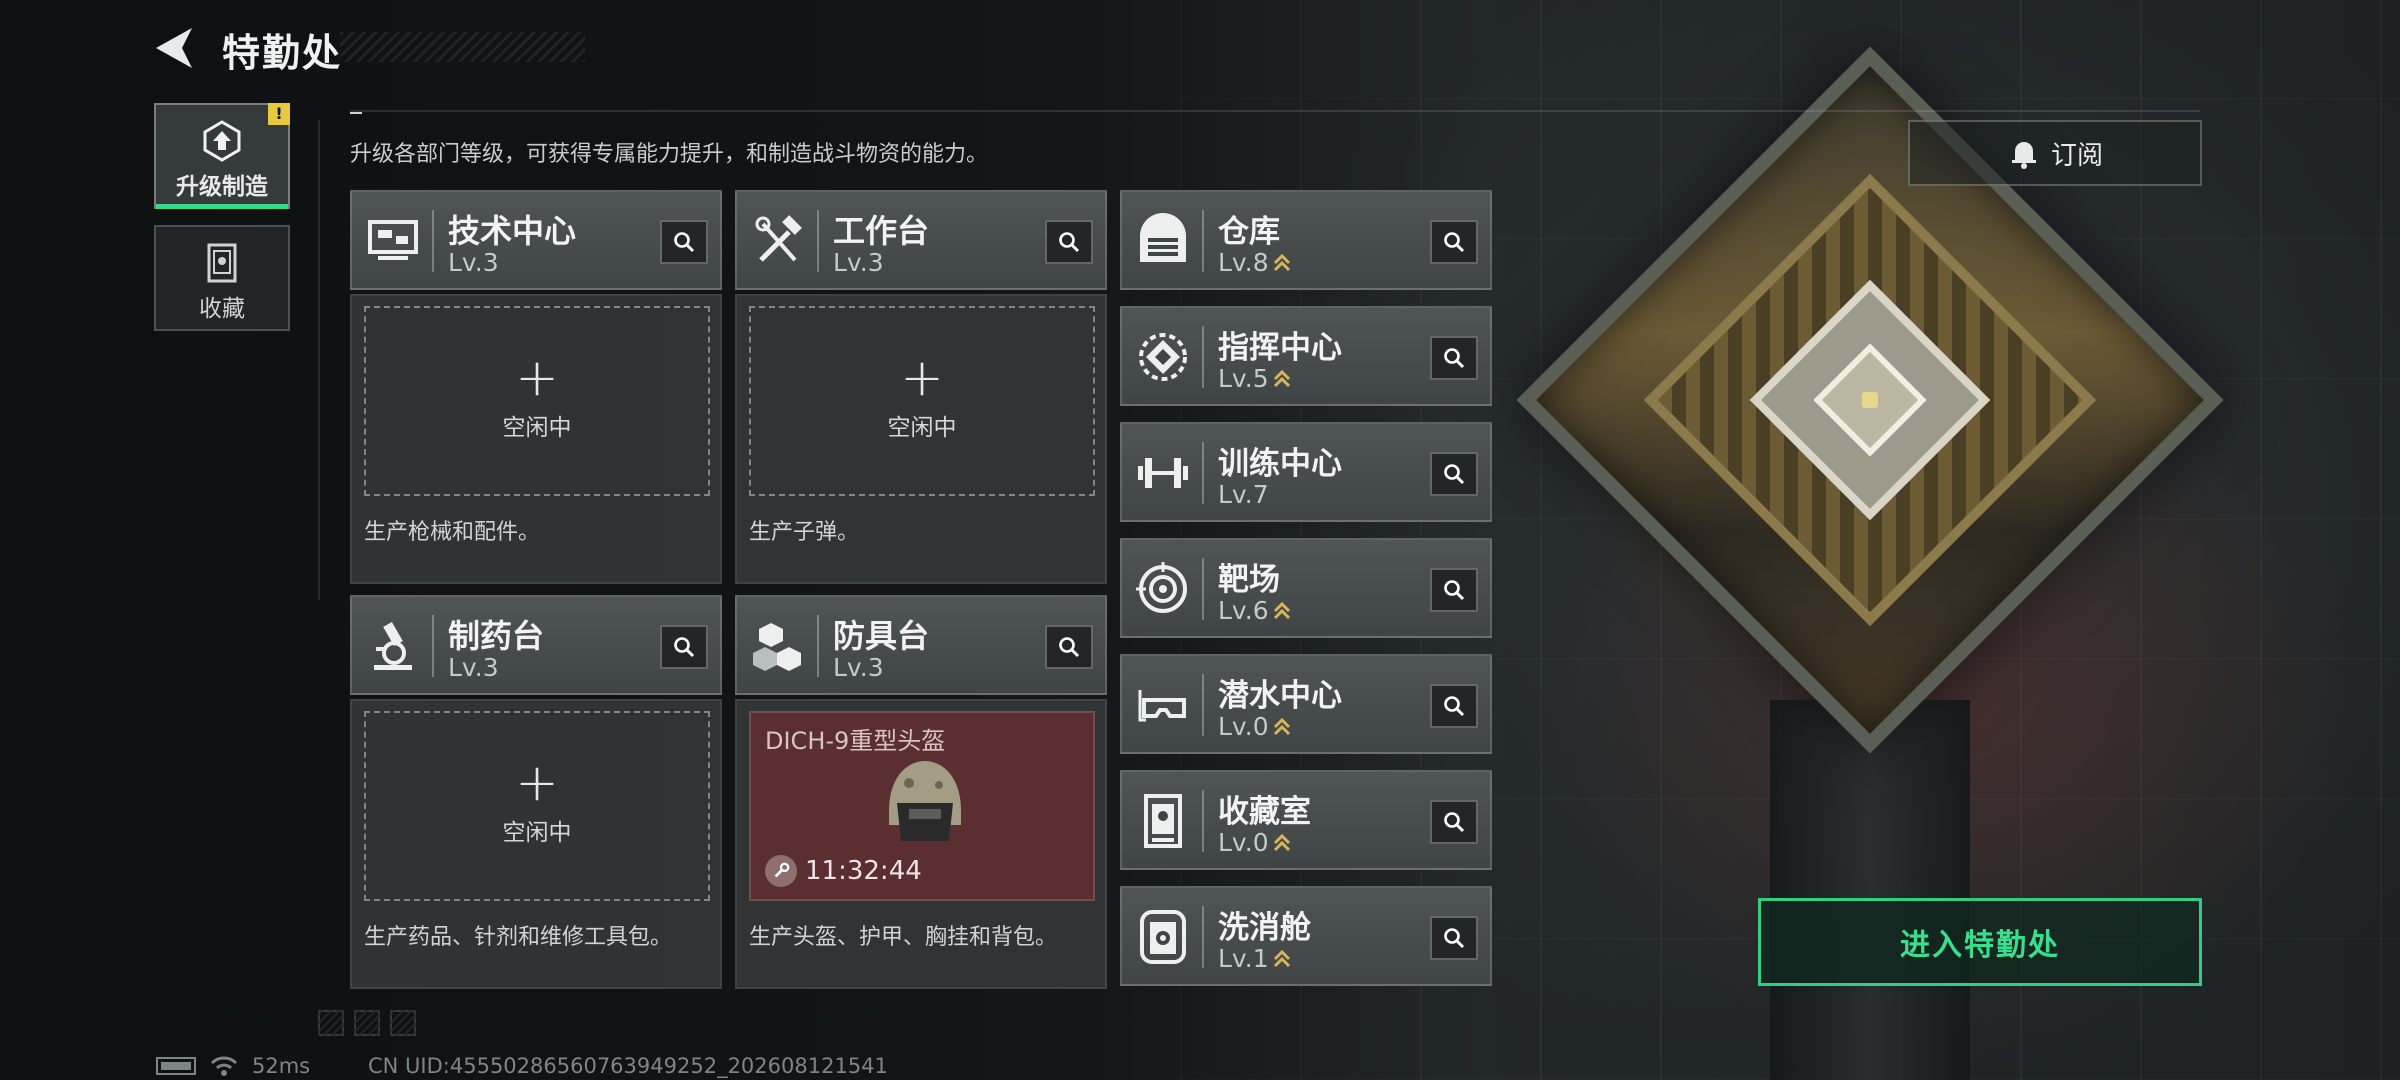 The image size is (2400, 1080). What do you see at coordinates (1161, 587) in the screenshot?
I see `target-icon` at bounding box center [1161, 587].